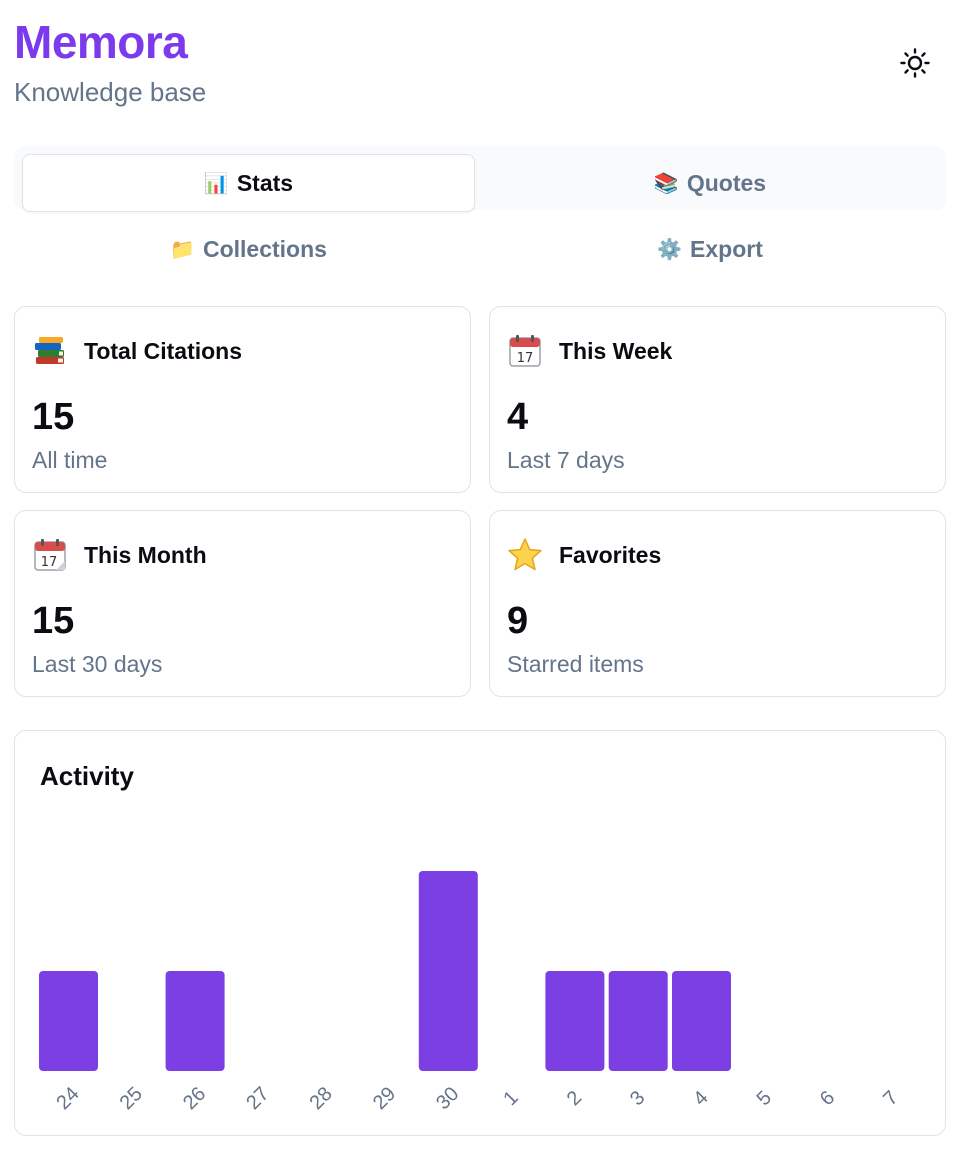 Image resolution: width=957 pixels, height=1153 pixels. What do you see at coordinates (575, 664) in the screenshot?
I see `stat-caption: Starred items` at bounding box center [575, 664].